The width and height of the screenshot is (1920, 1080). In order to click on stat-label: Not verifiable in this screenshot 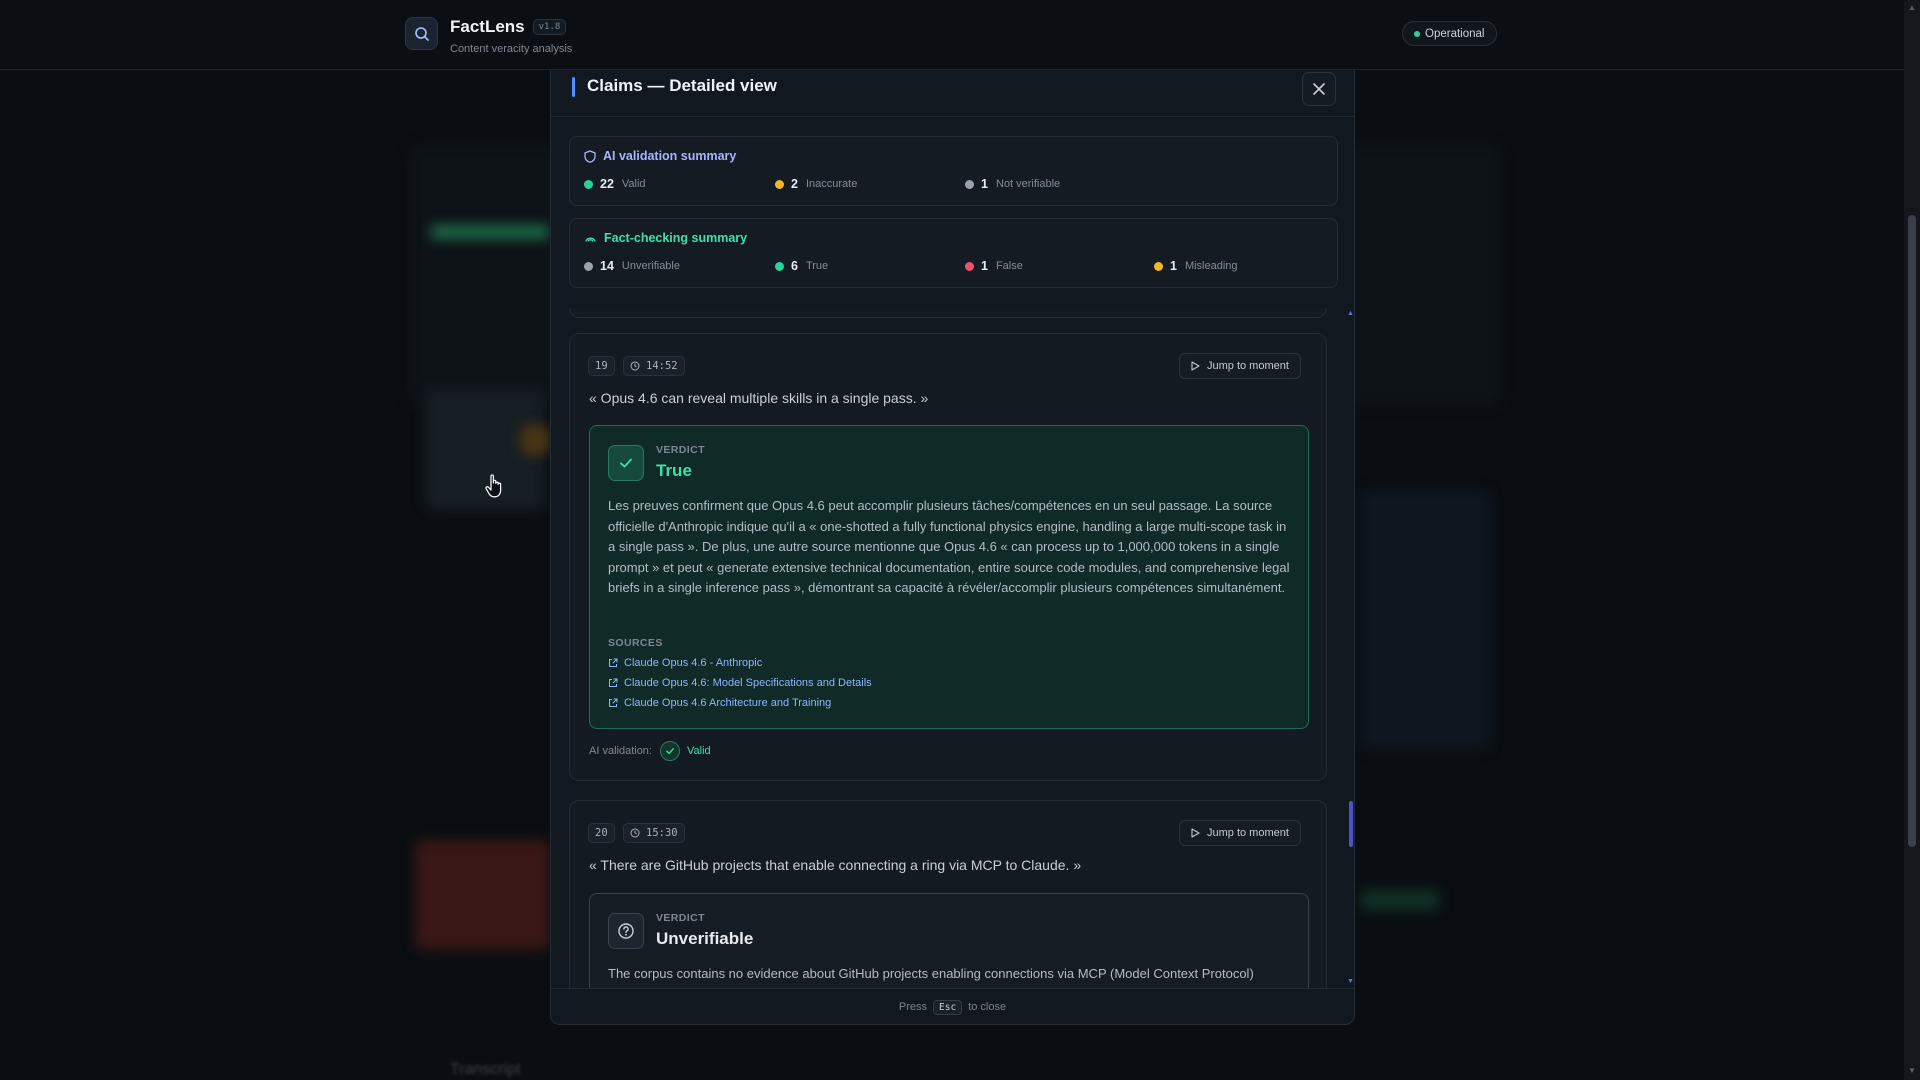, I will do `click(1028, 184)`.